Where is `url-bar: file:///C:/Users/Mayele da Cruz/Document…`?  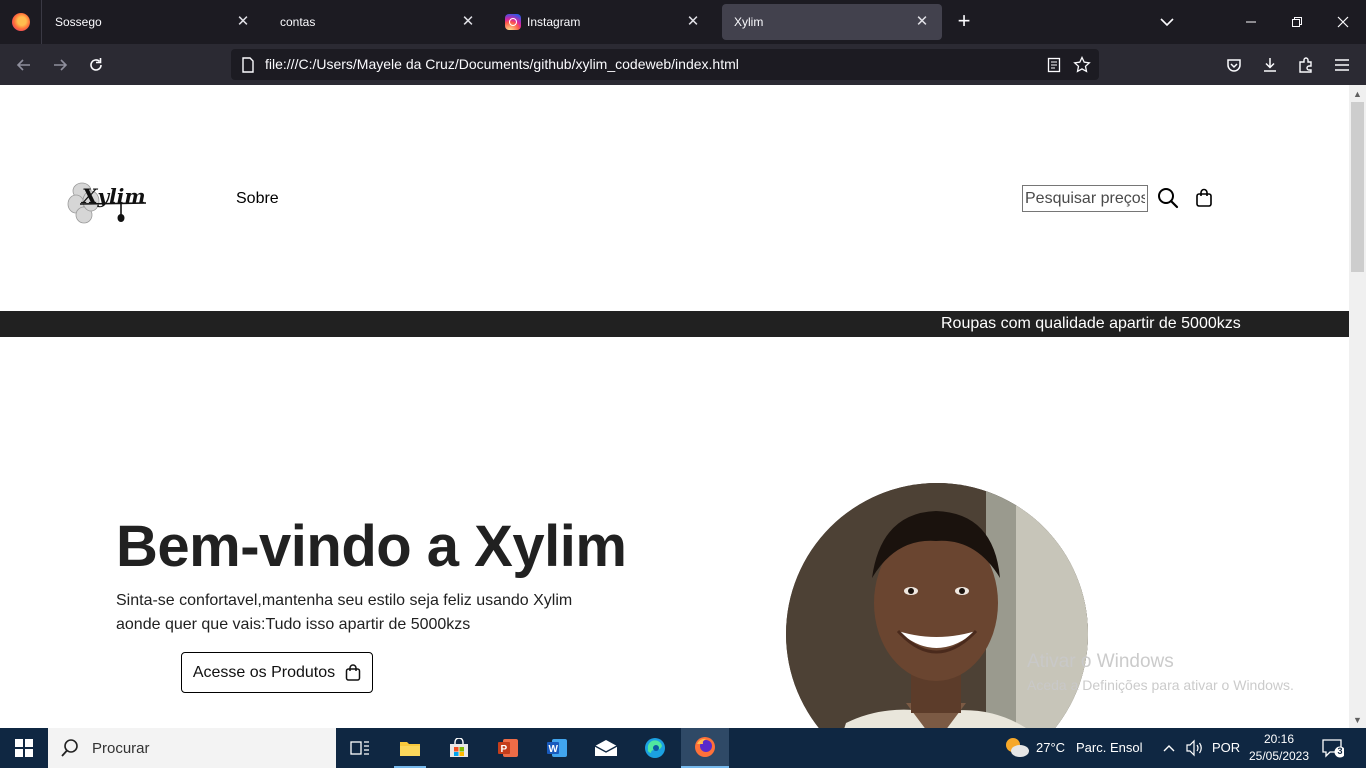
url-bar: file:///C:/Users/Mayele da Cruz/Document… is located at coordinates (665, 64).